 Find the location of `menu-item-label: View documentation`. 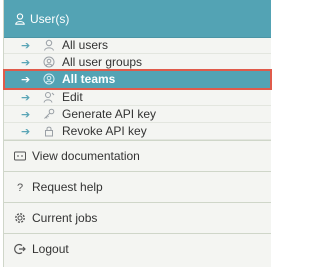

menu-item-label: View documentation is located at coordinates (86, 156).